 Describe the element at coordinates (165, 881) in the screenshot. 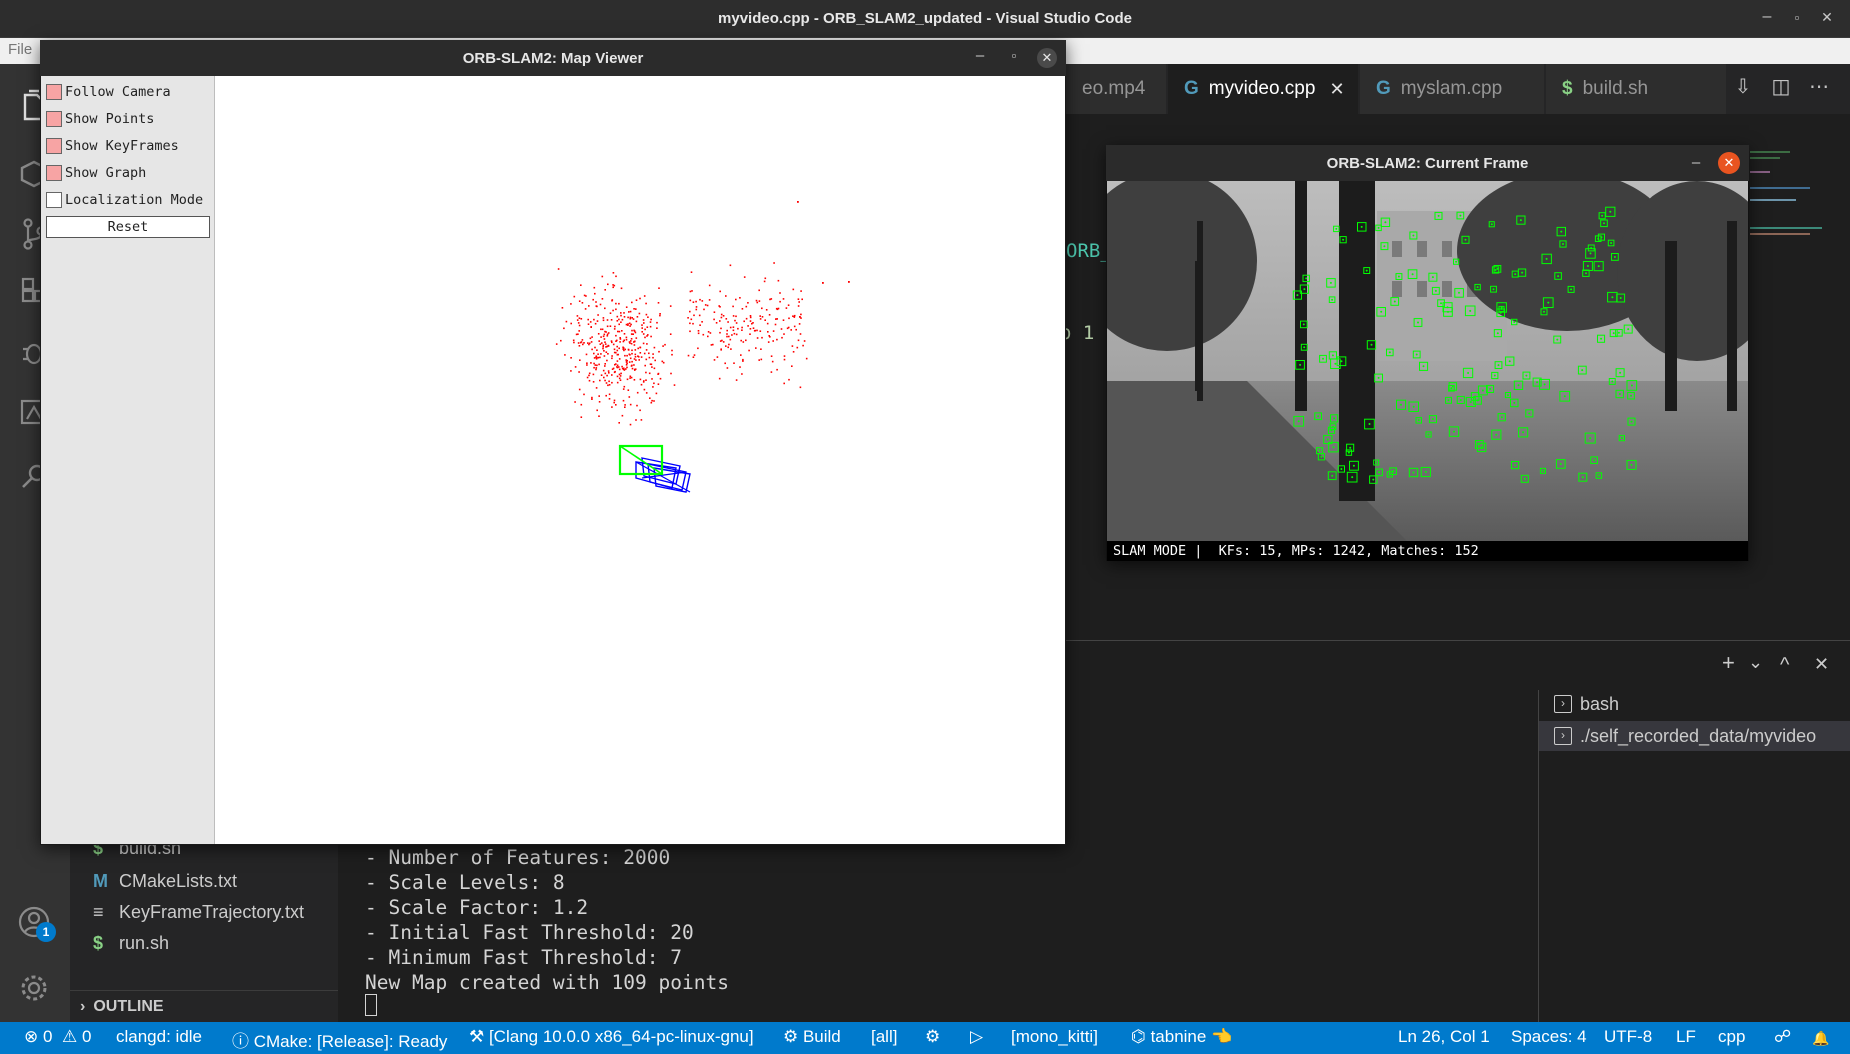

I see `file-cmakelists: M CMakeLists.txt` at that location.